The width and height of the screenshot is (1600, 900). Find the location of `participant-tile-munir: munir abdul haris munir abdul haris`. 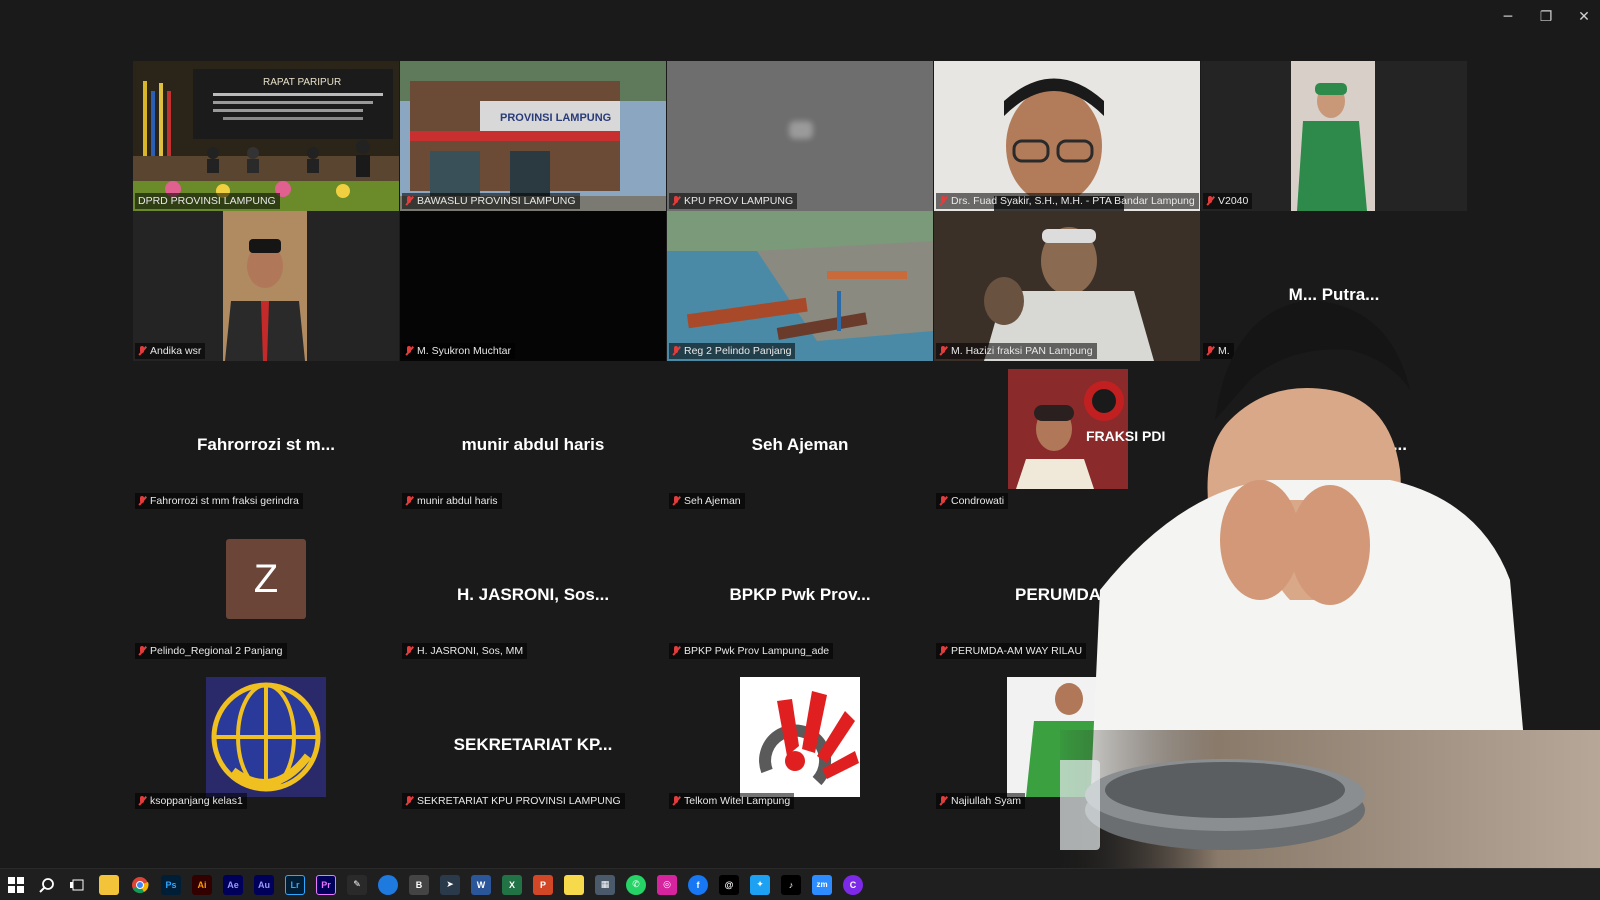

participant-tile-munir: munir abdul haris munir abdul haris is located at coordinates (533, 436).